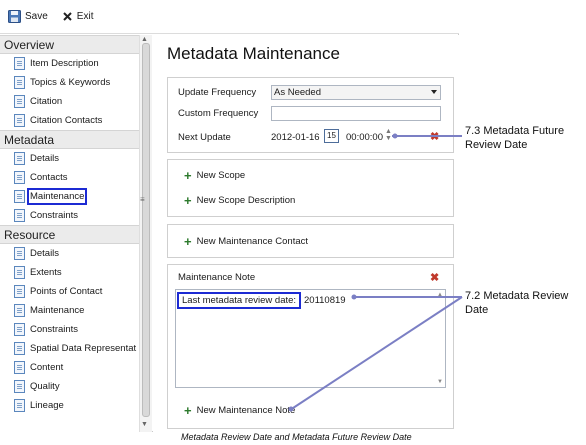  I want to click on sidebar-item-label: Spatial Data Representat, so click(83, 348).